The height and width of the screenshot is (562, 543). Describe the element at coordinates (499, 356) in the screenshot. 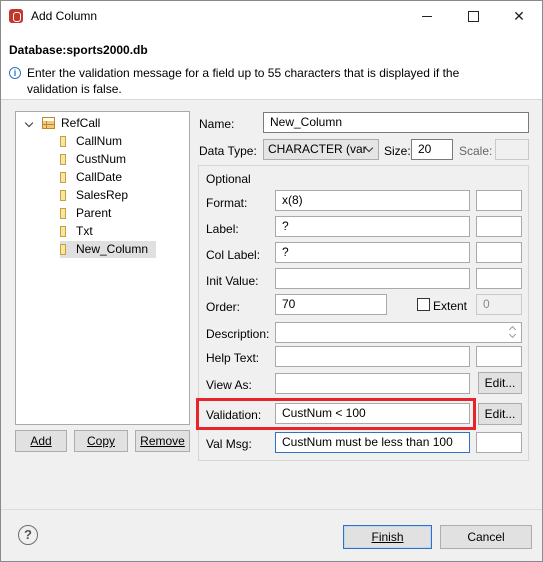

I see `help-text-extra-field` at that location.